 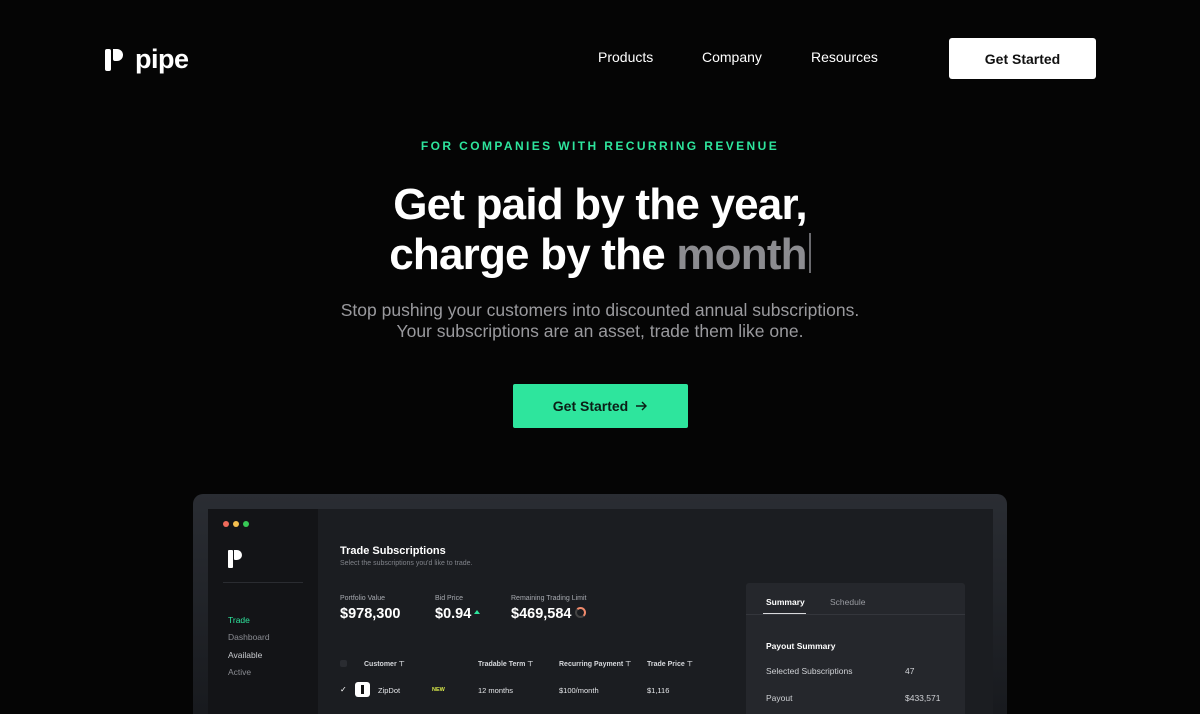 What do you see at coordinates (239, 672) in the screenshot?
I see `sidebar-item-active: Active` at bounding box center [239, 672].